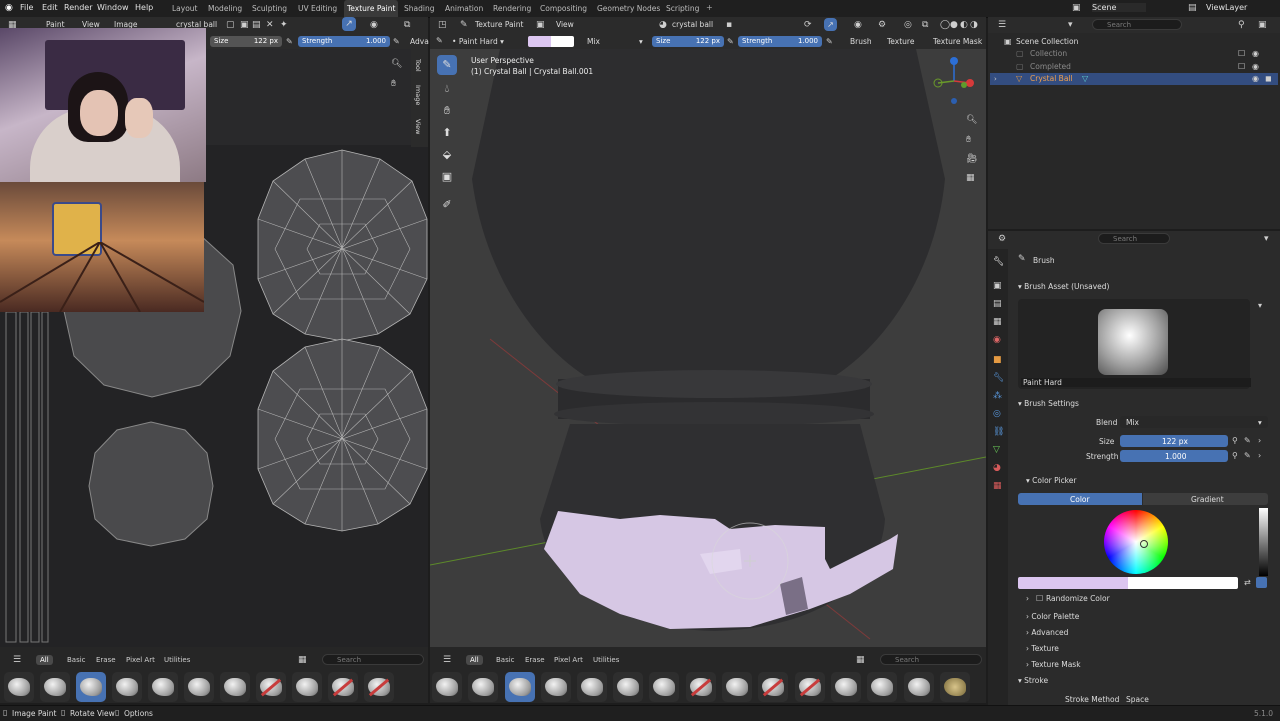  What do you see at coordinates (970, 178) in the screenshot?
I see `grid-toggle-icon: ▦` at bounding box center [970, 178].